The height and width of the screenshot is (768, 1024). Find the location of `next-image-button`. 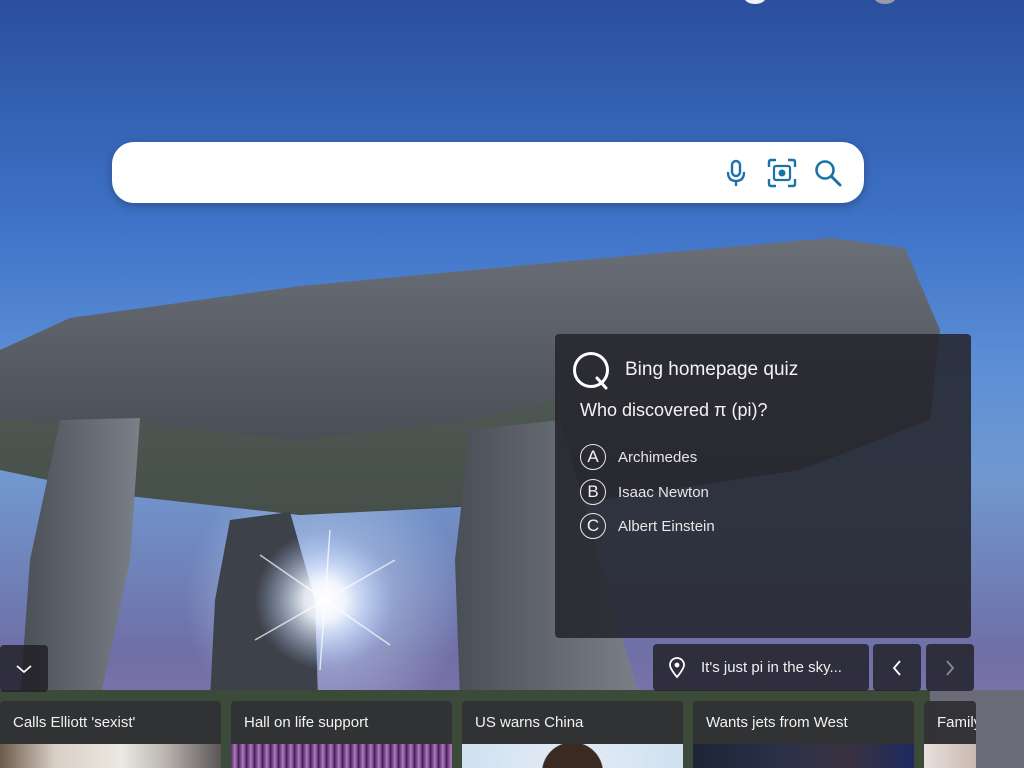

next-image-button is located at coordinates (950, 667).